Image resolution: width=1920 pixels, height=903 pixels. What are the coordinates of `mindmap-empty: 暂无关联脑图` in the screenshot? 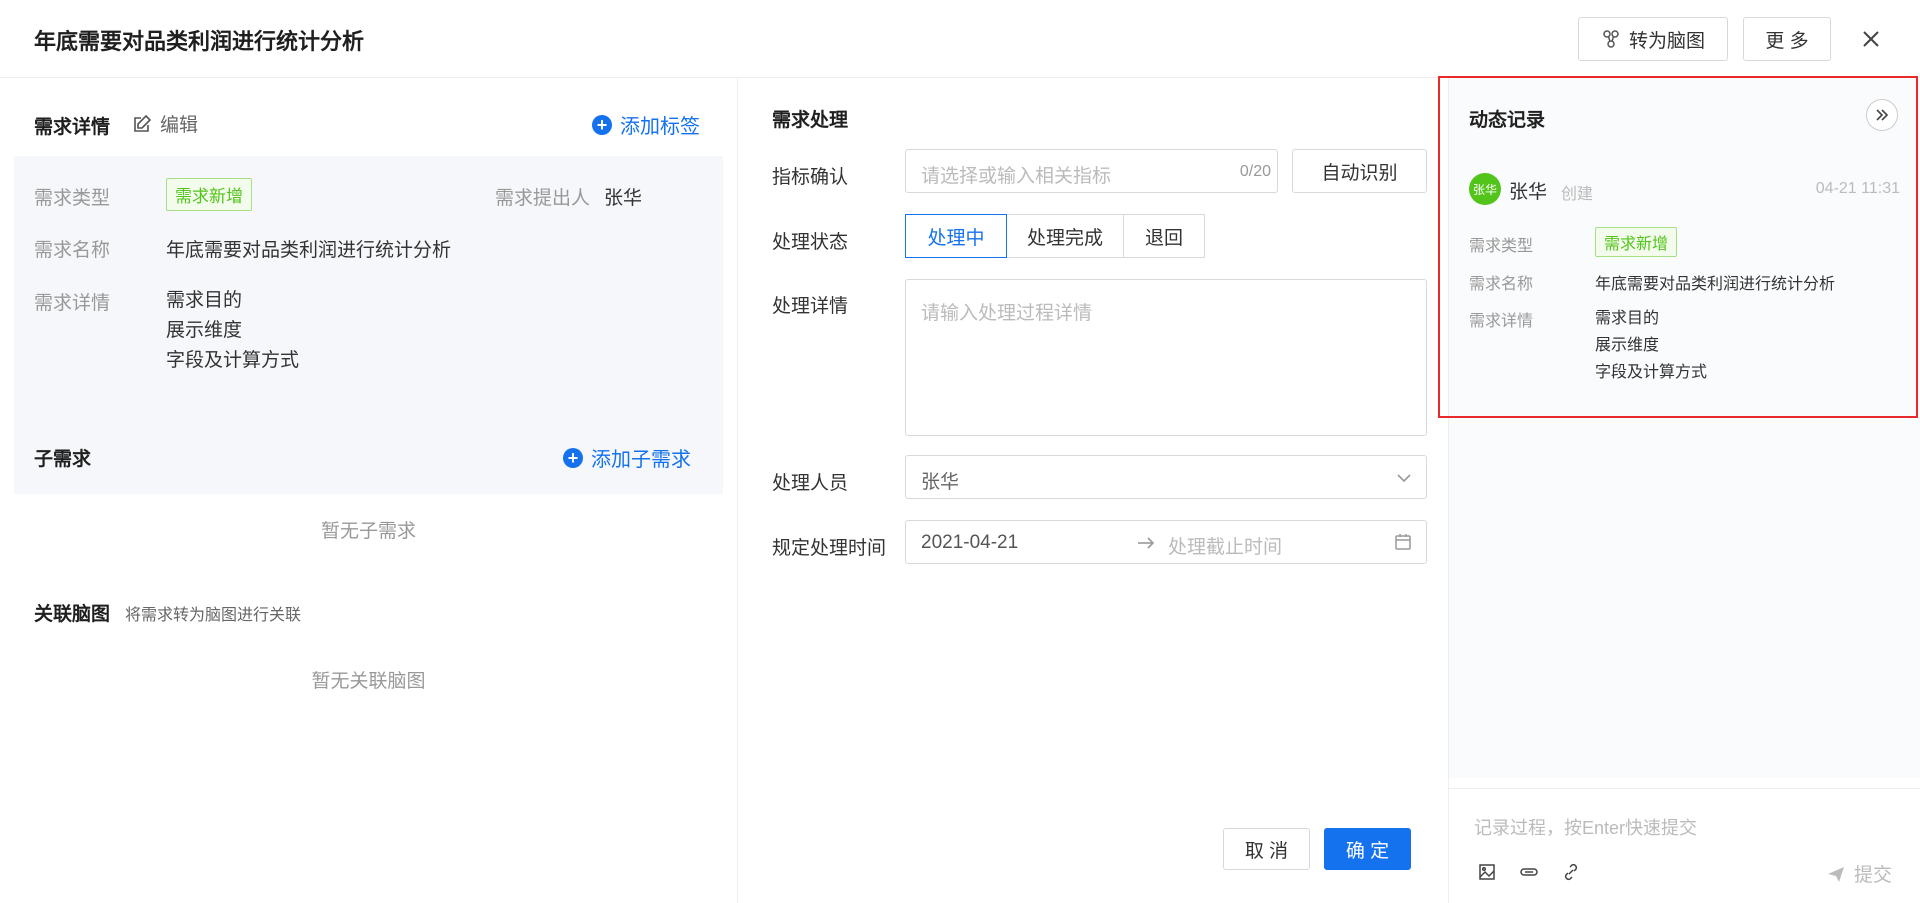 It's located at (368, 681).